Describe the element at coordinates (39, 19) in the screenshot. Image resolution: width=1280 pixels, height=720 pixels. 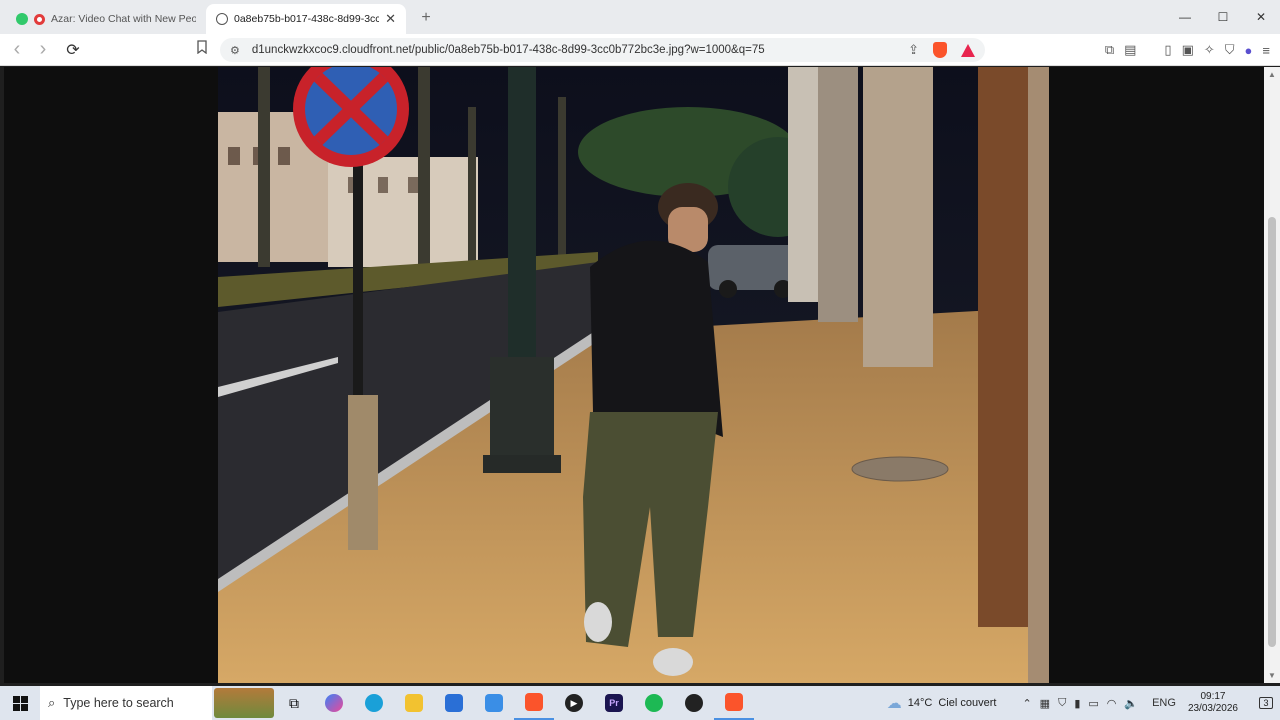
I see `recording-icon` at that location.